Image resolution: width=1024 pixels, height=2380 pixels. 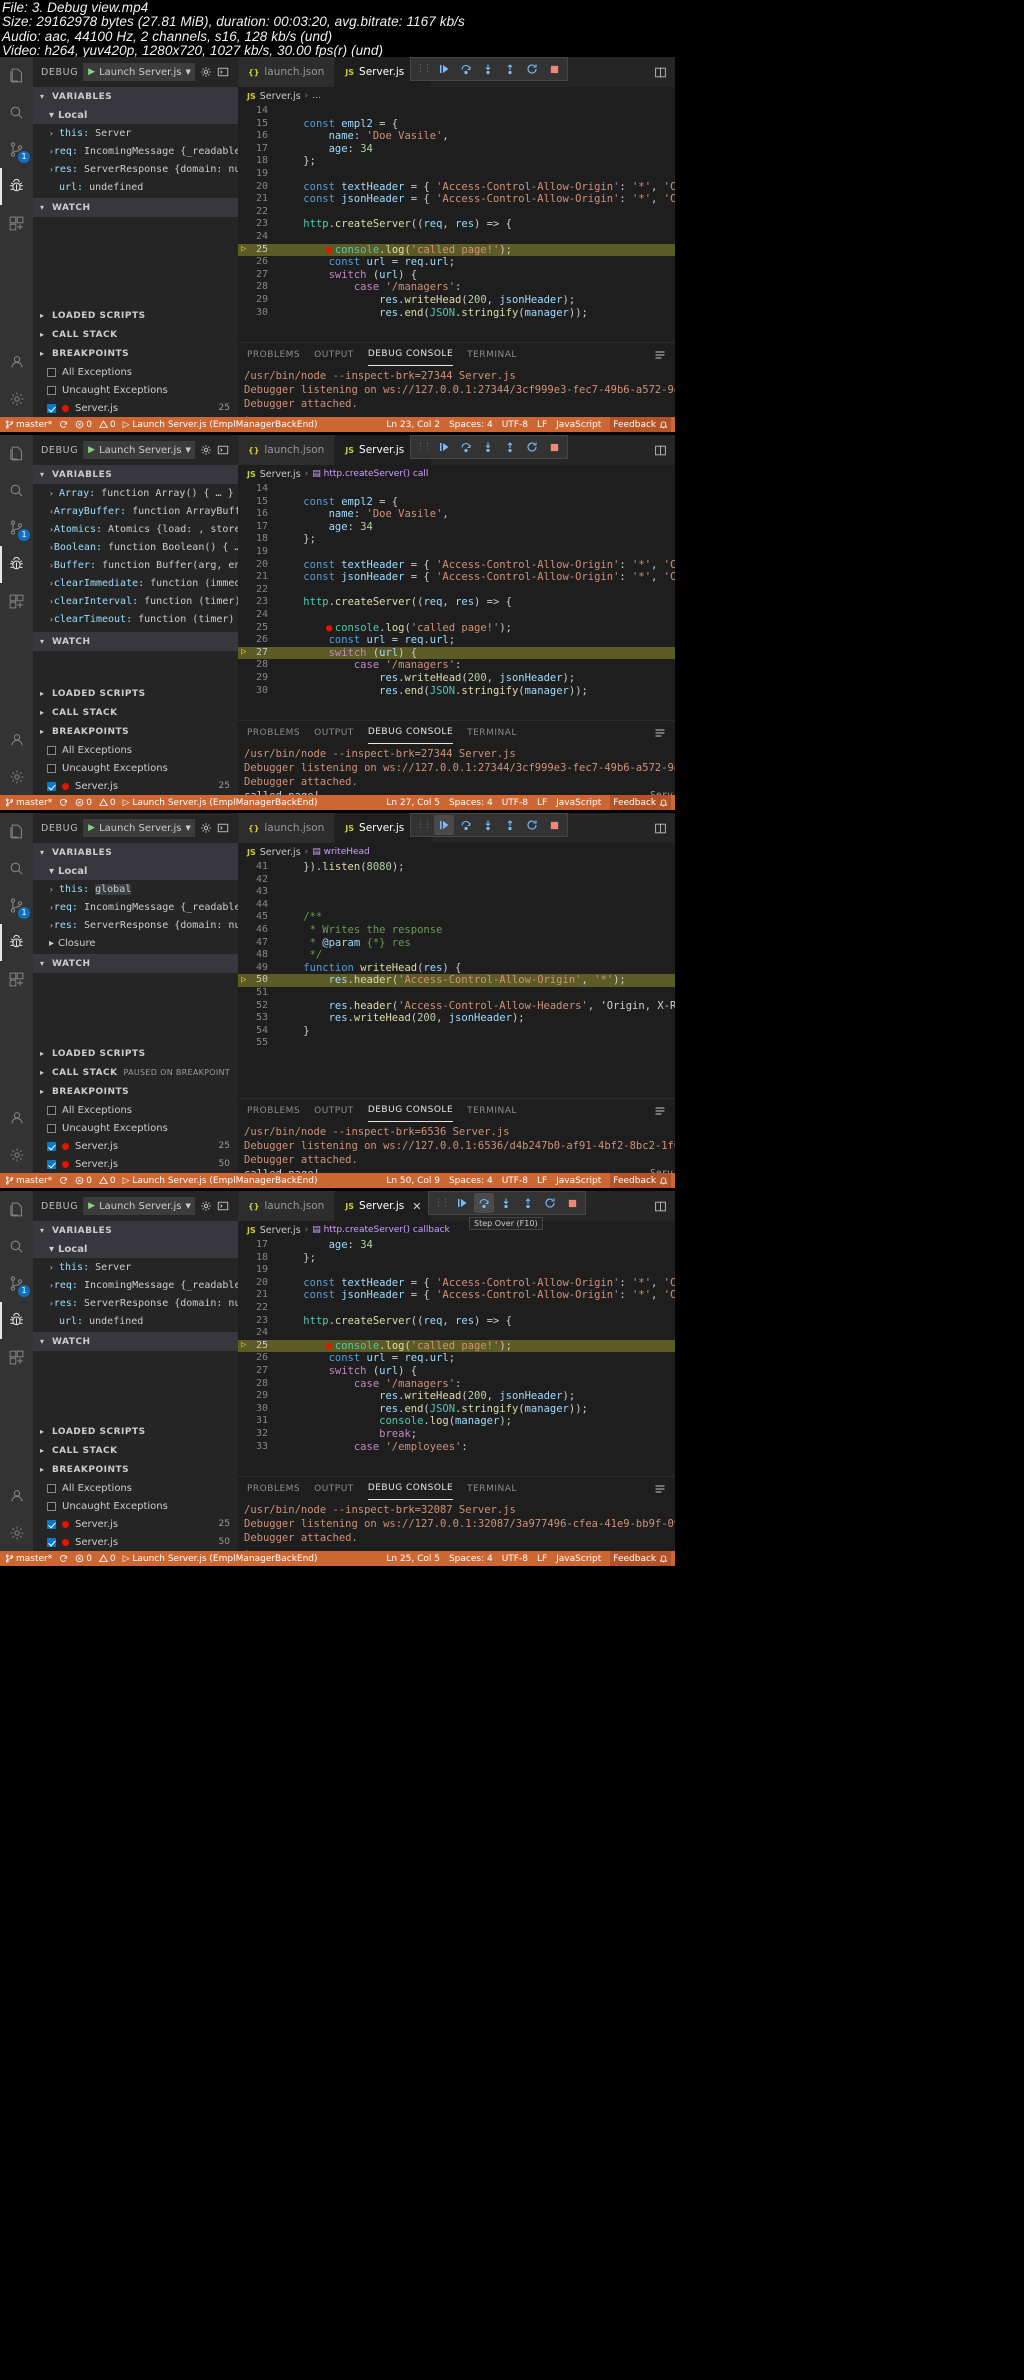 What do you see at coordinates (135, 889) in the screenshot?
I see `variable-row: › this: global` at bounding box center [135, 889].